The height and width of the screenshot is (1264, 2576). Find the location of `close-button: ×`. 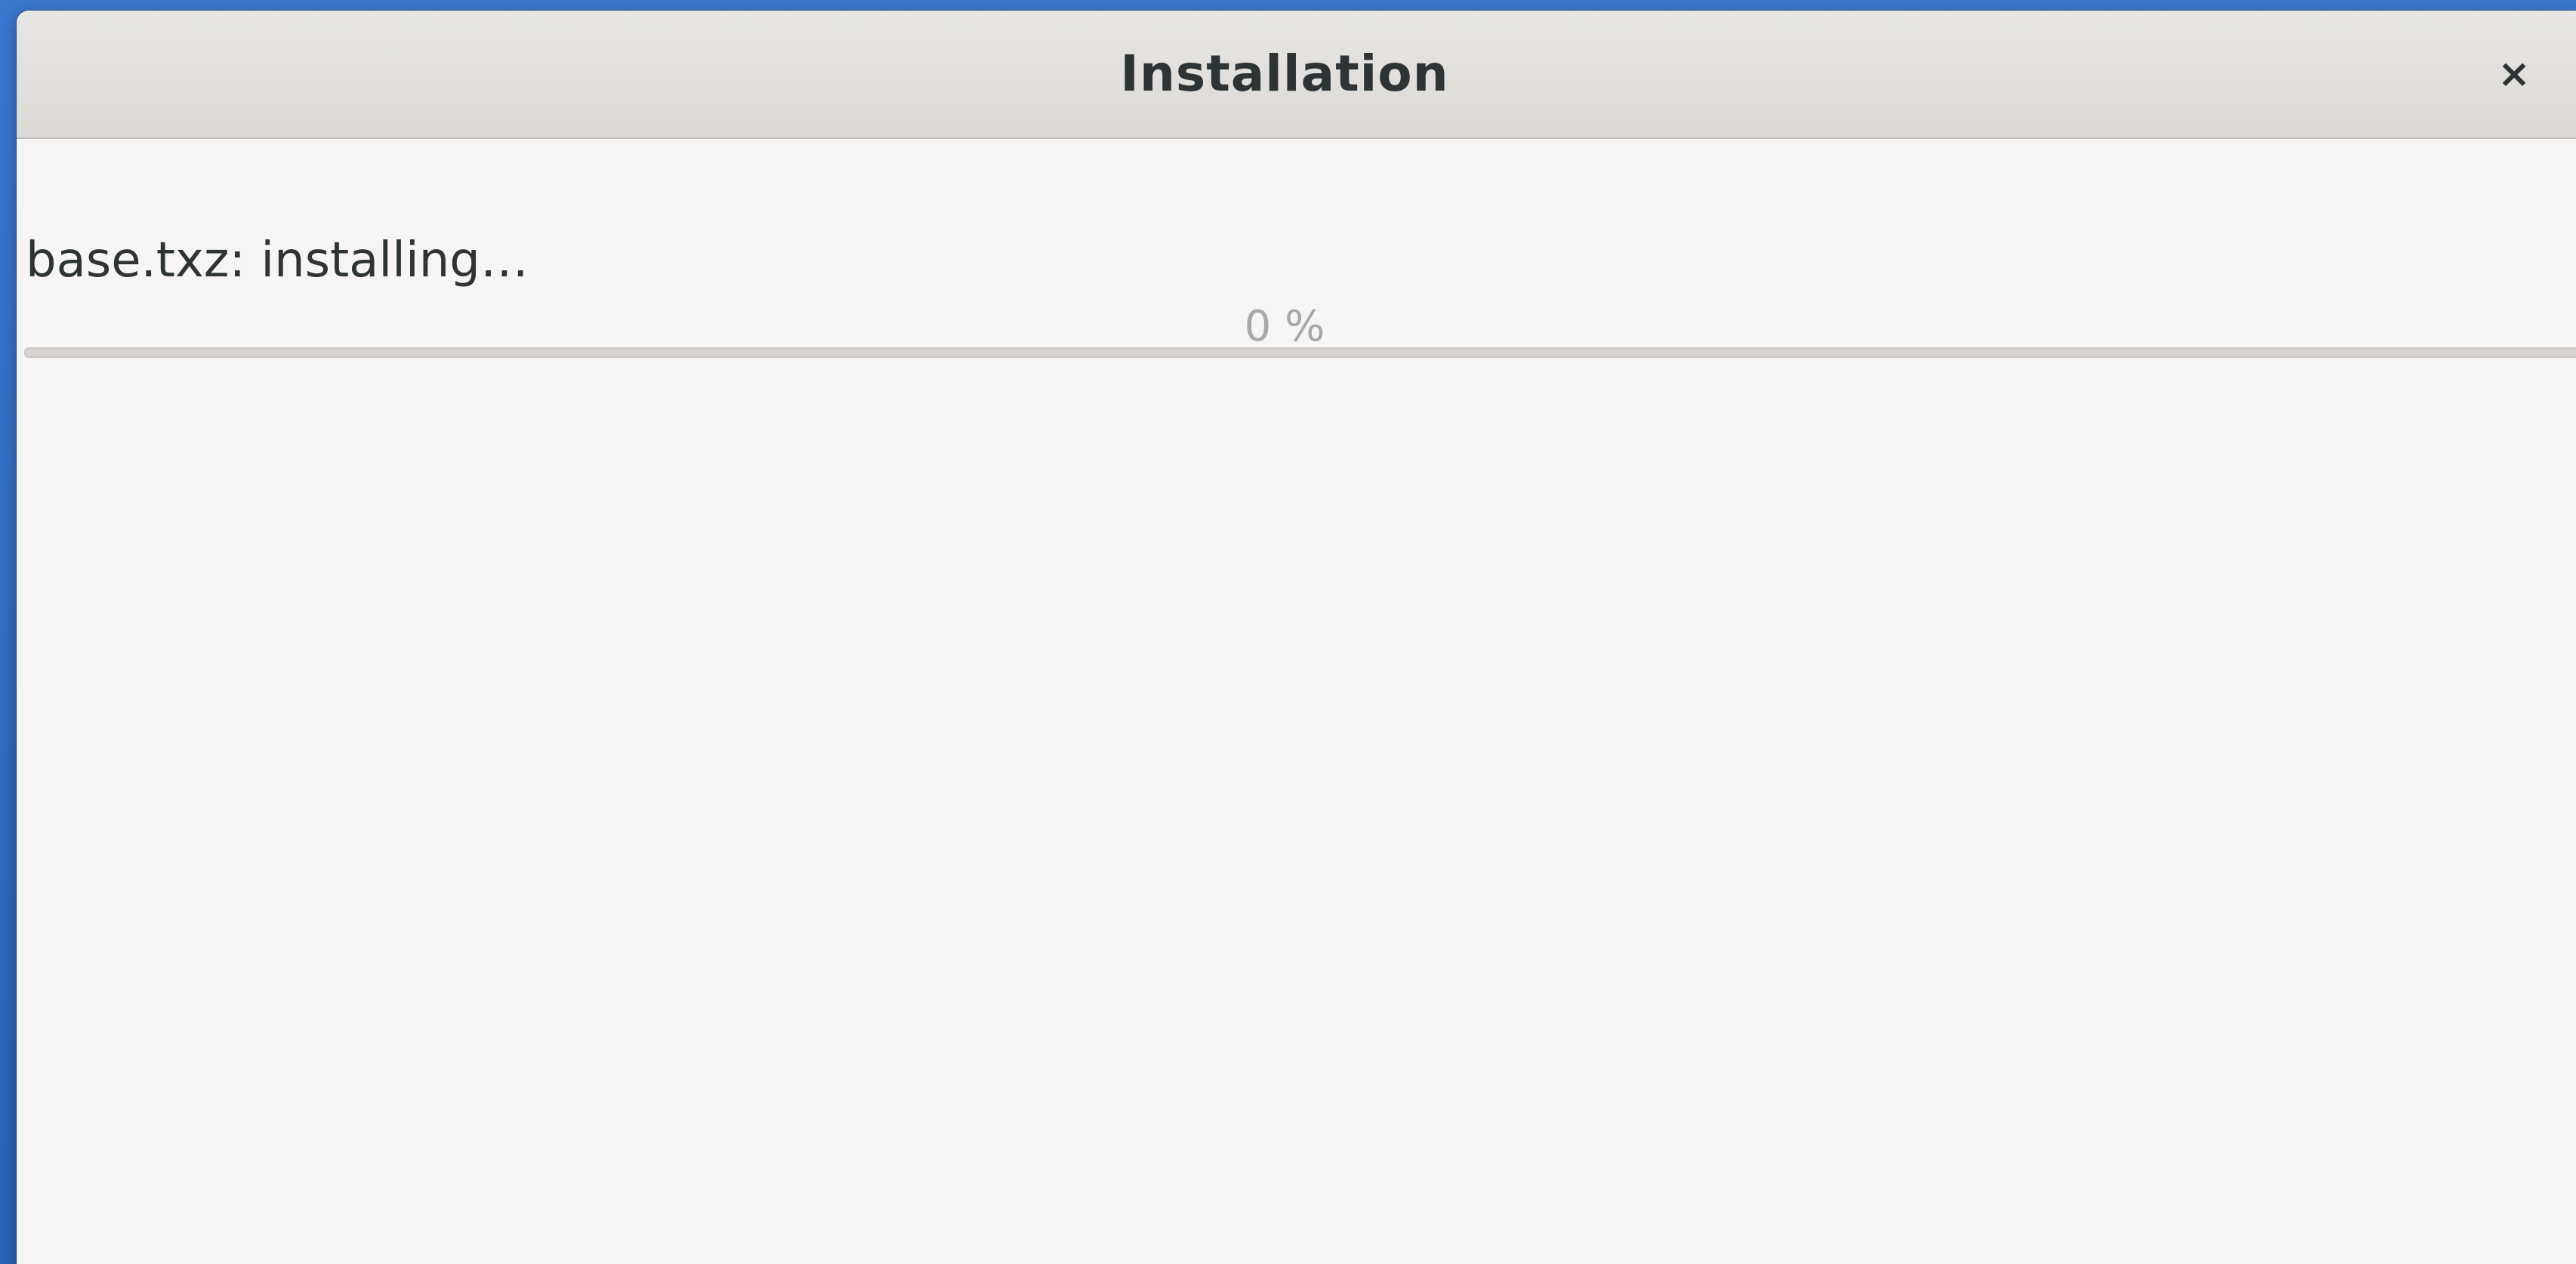

close-button: × is located at coordinates (2514, 74).